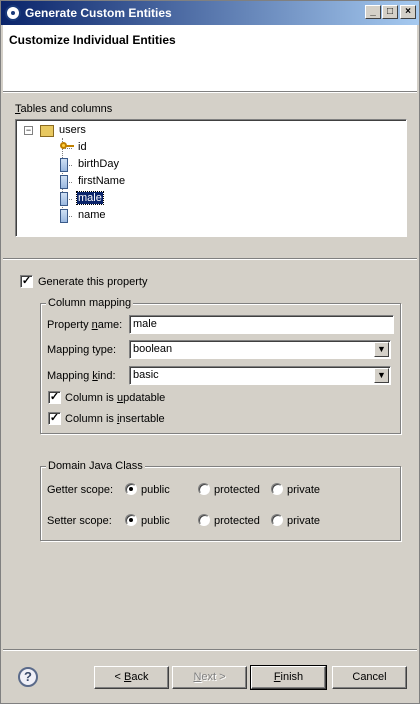 The width and height of the screenshot is (420, 704). Describe the element at coordinates (54, 397) in the screenshot. I see `updatable-checkbox: ✓` at that location.